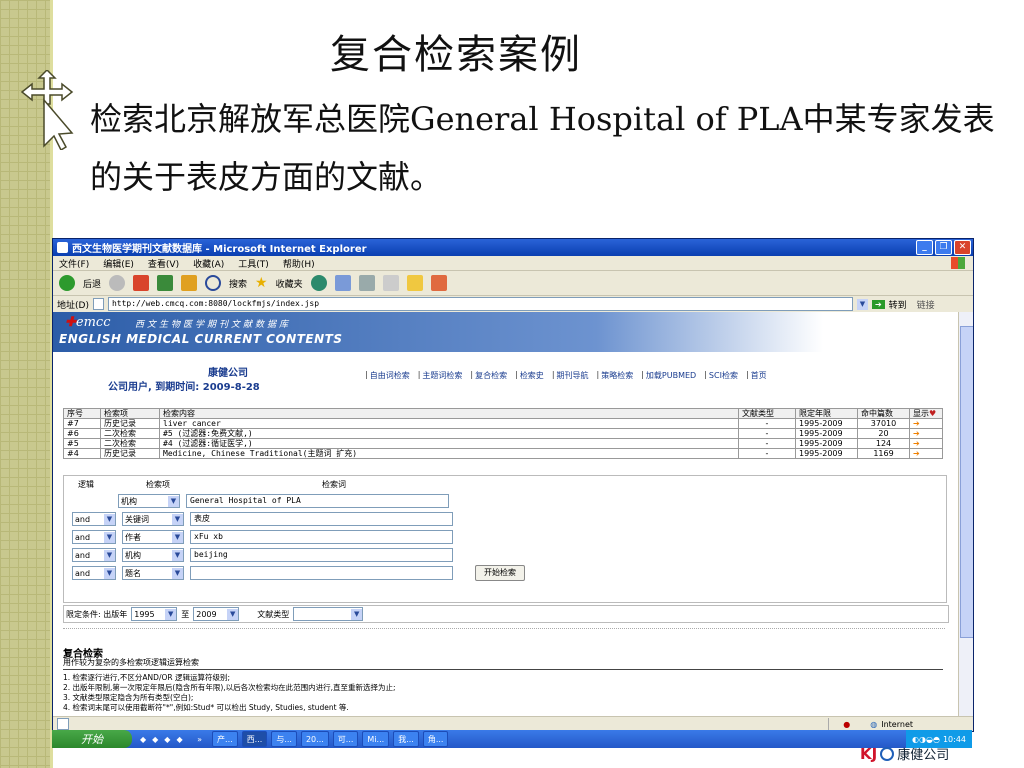 This screenshot has height=768, width=1024. What do you see at coordinates (92, 283) in the screenshot?
I see `back-button: 后退` at bounding box center [92, 283].